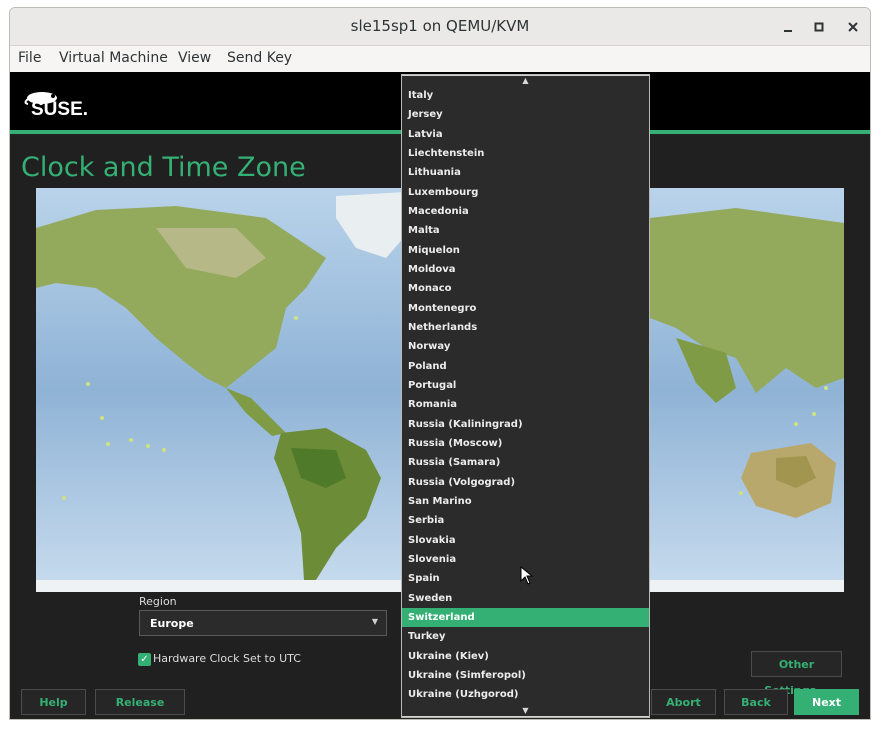 The height and width of the screenshot is (731, 881). I want to click on window-title: sle15sp1 on QEMU/KVM, so click(440, 26).